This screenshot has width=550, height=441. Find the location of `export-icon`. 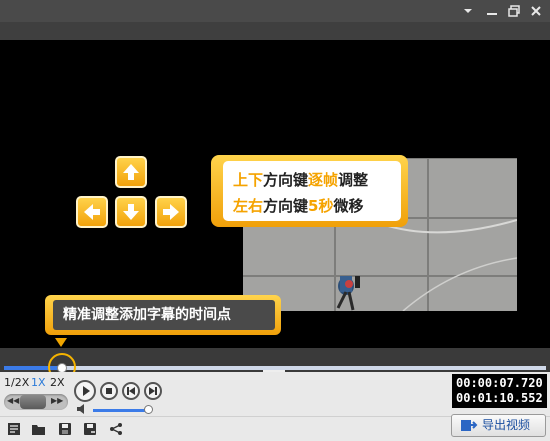

export-icon is located at coordinates (469, 425).